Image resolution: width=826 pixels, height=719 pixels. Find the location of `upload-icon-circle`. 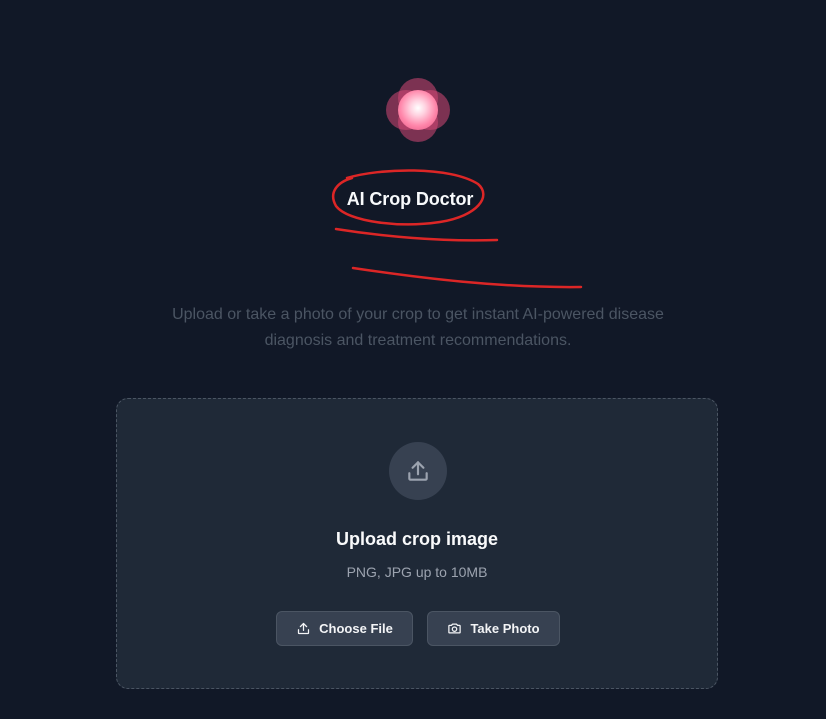

upload-icon-circle is located at coordinates (418, 471).